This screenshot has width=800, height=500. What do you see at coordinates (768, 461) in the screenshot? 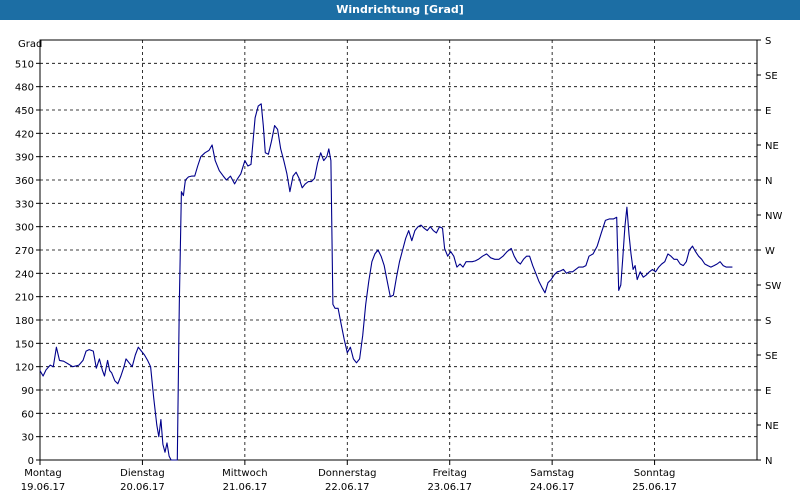
I see `y2-tick-label-0: N` at bounding box center [768, 461].